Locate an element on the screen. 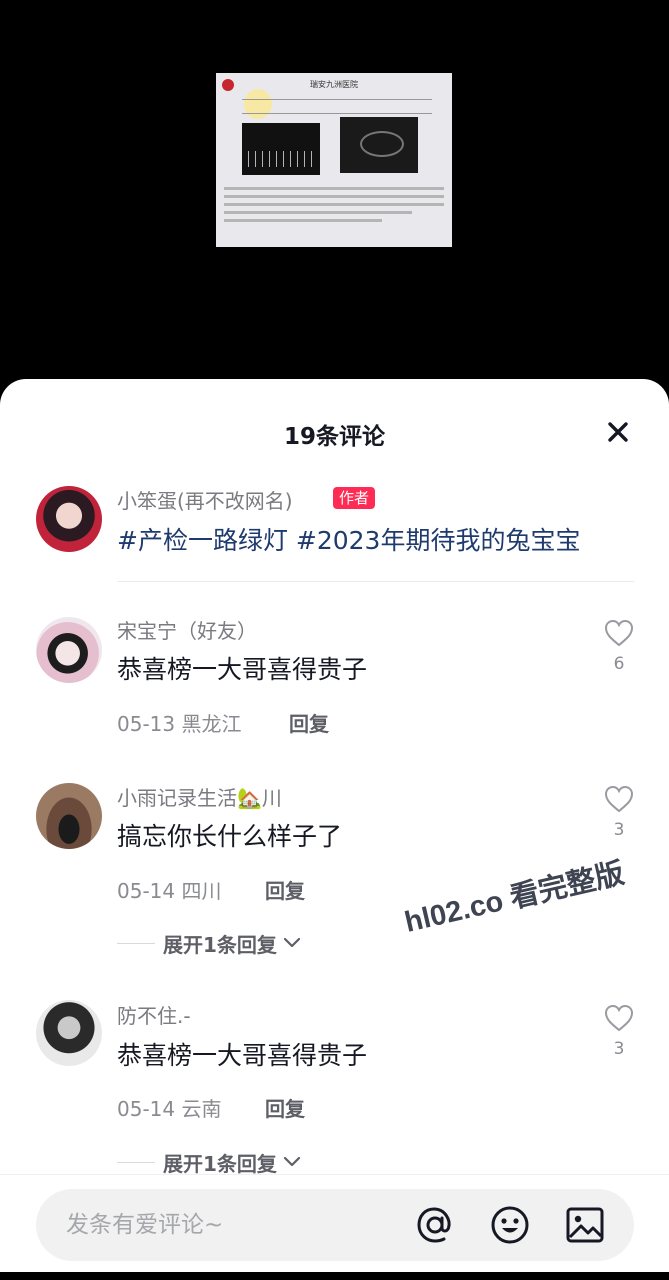 This screenshot has height=1280, width=669. close-button is located at coordinates (618, 432).